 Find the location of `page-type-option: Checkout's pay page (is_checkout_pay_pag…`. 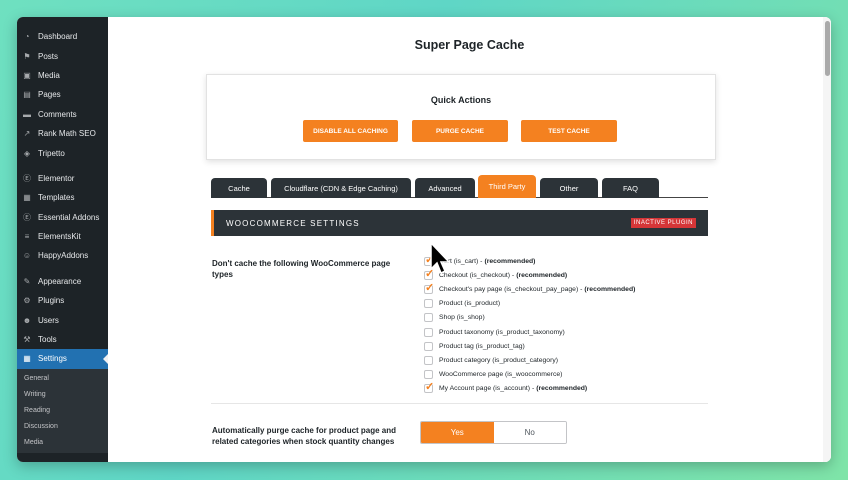

page-type-option: Checkout's pay page (is_checkout_pay_pag… is located at coordinates (530, 288).